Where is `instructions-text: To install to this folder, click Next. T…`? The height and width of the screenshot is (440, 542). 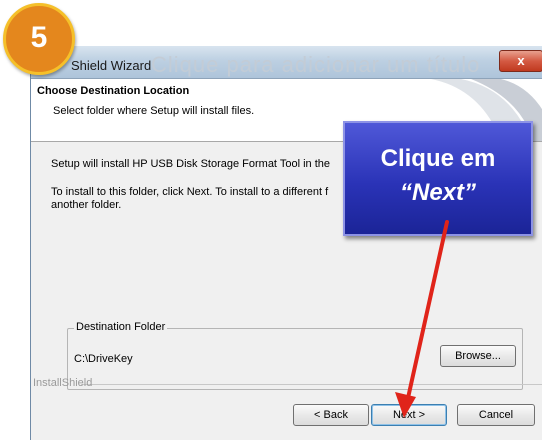 instructions-text: To install to this folder, click Next. T… is located at coordinates (190, 192).